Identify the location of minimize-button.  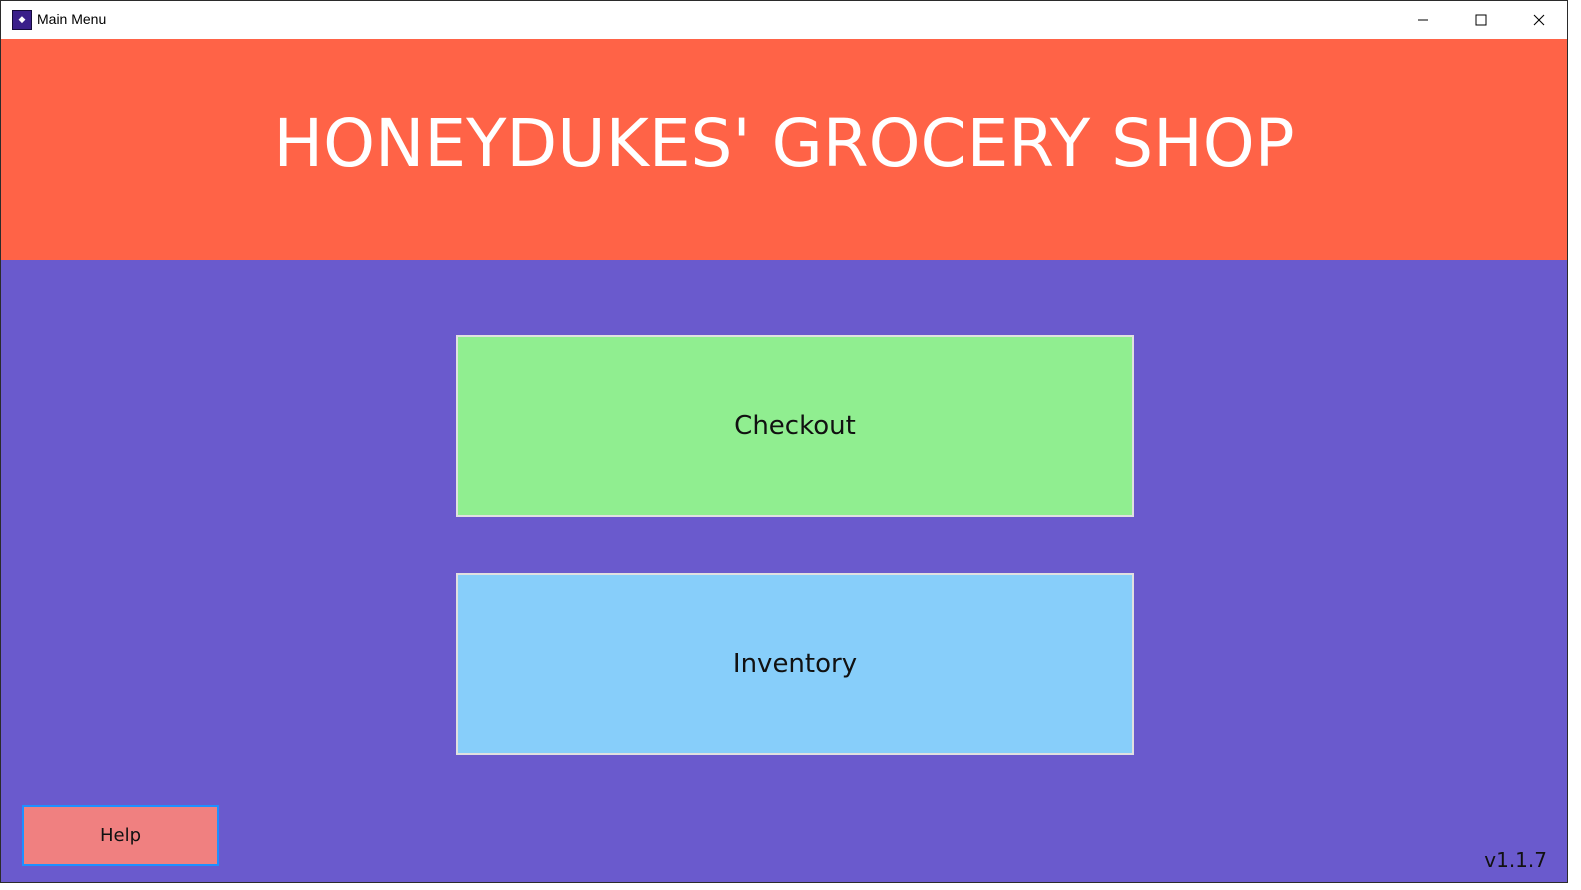
(1423, 20).